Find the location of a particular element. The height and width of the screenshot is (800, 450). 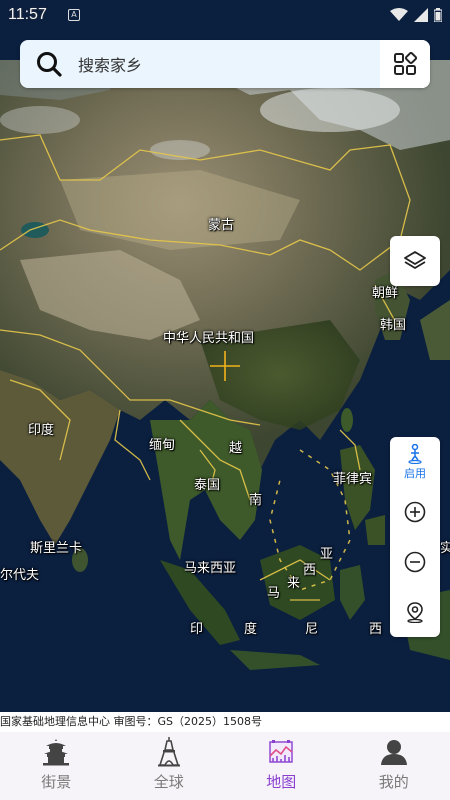

nav-label-global: 全球 is located at coordinates (168, 782).